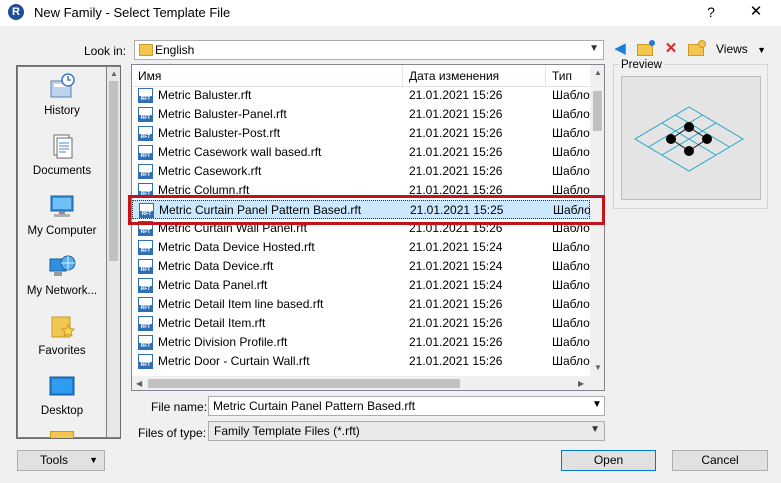 The height and width of the screenshot is (483, 781). I want to click on column-header-name: Имя, so click(149, 76).